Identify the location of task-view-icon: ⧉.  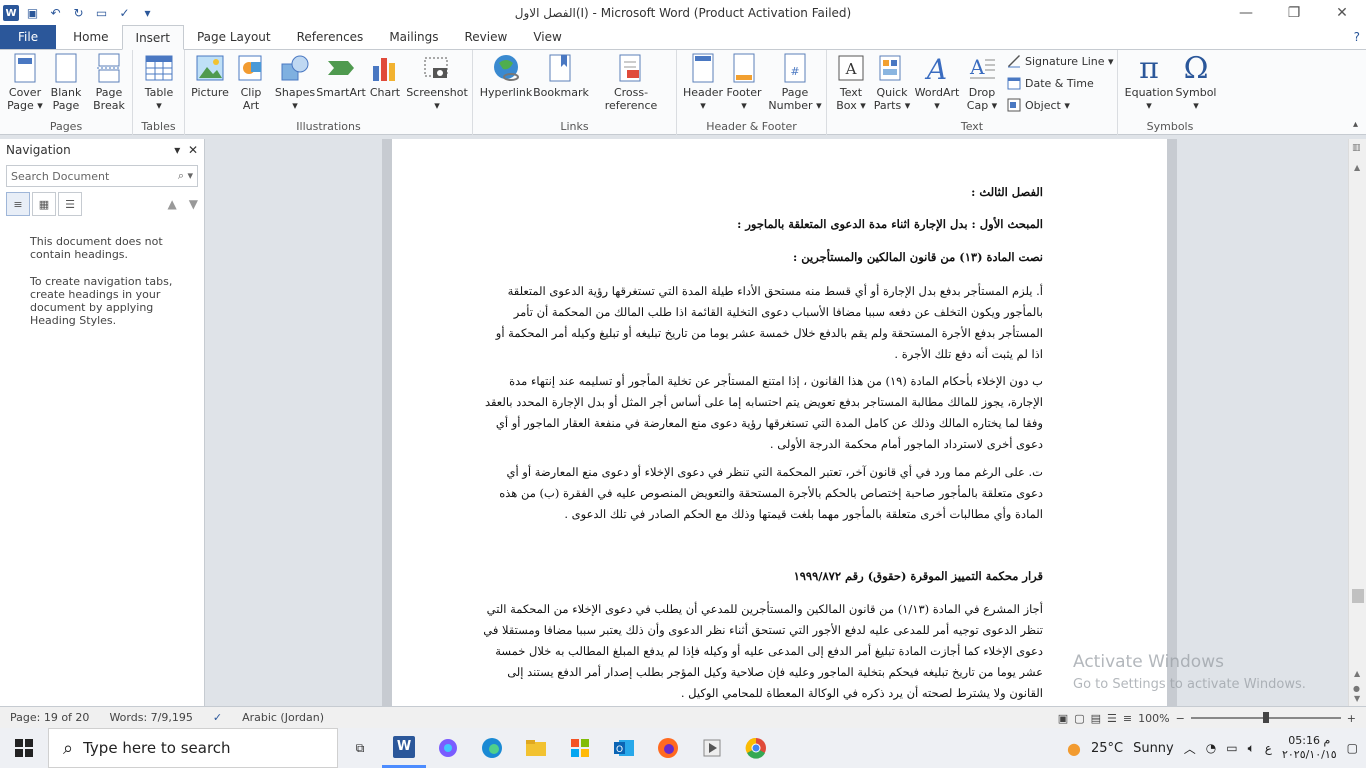
(360, 748).